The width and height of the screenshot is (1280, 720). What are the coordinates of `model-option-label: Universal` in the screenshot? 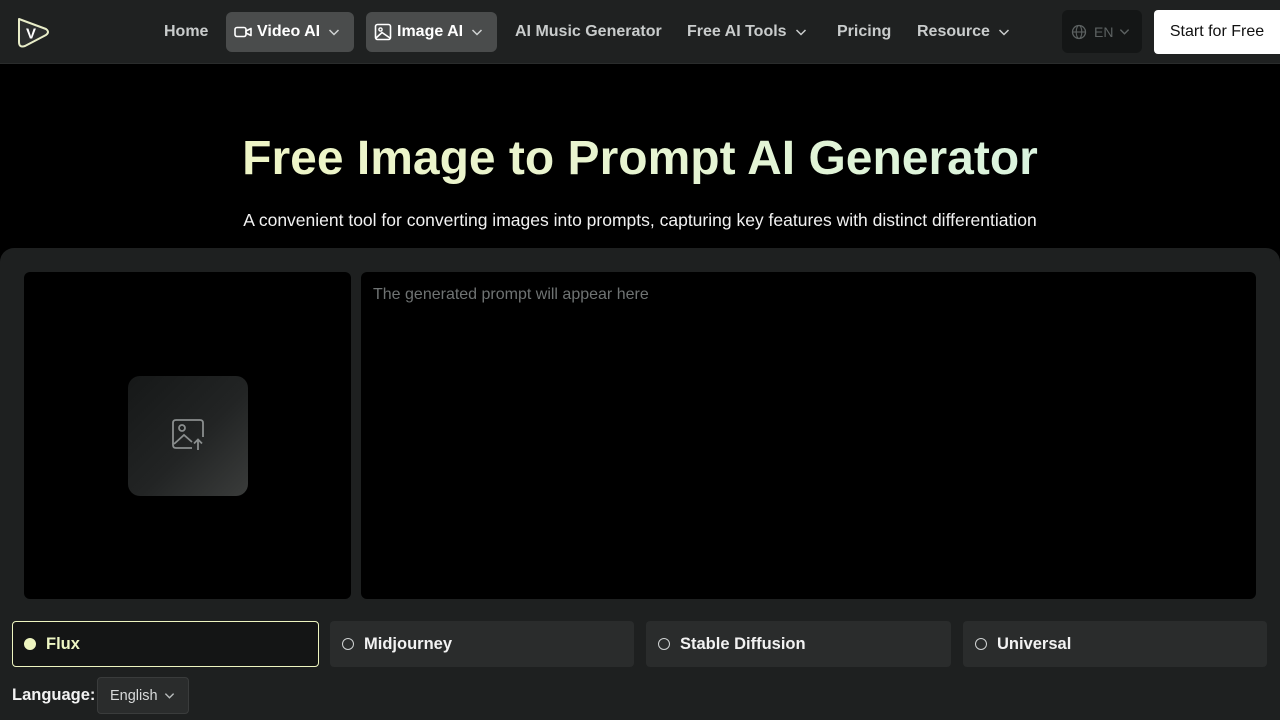 It's located at (1034, 643).